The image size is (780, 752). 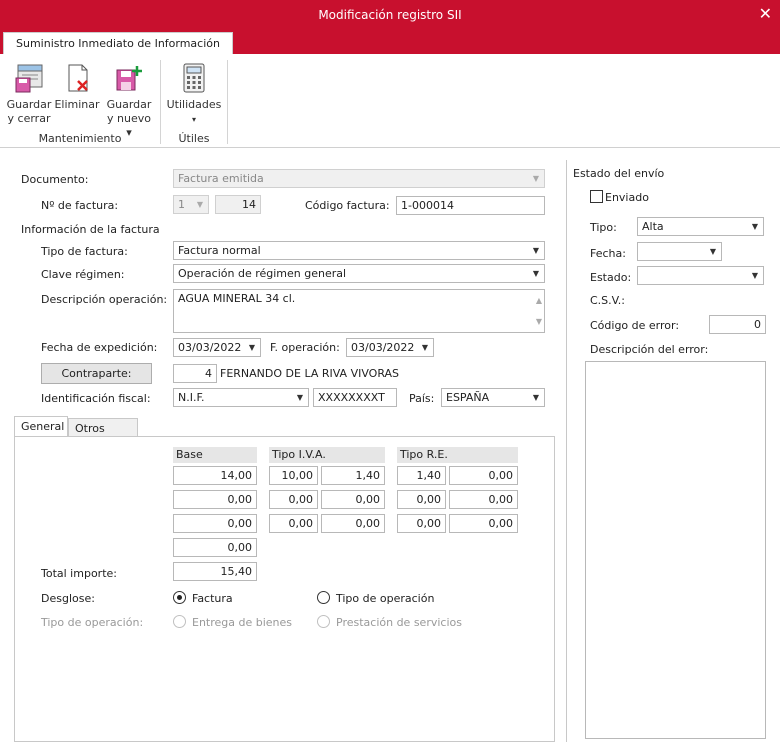 I want to click on codigo-factura-field: 1-000014, so click(x=470, y=205).